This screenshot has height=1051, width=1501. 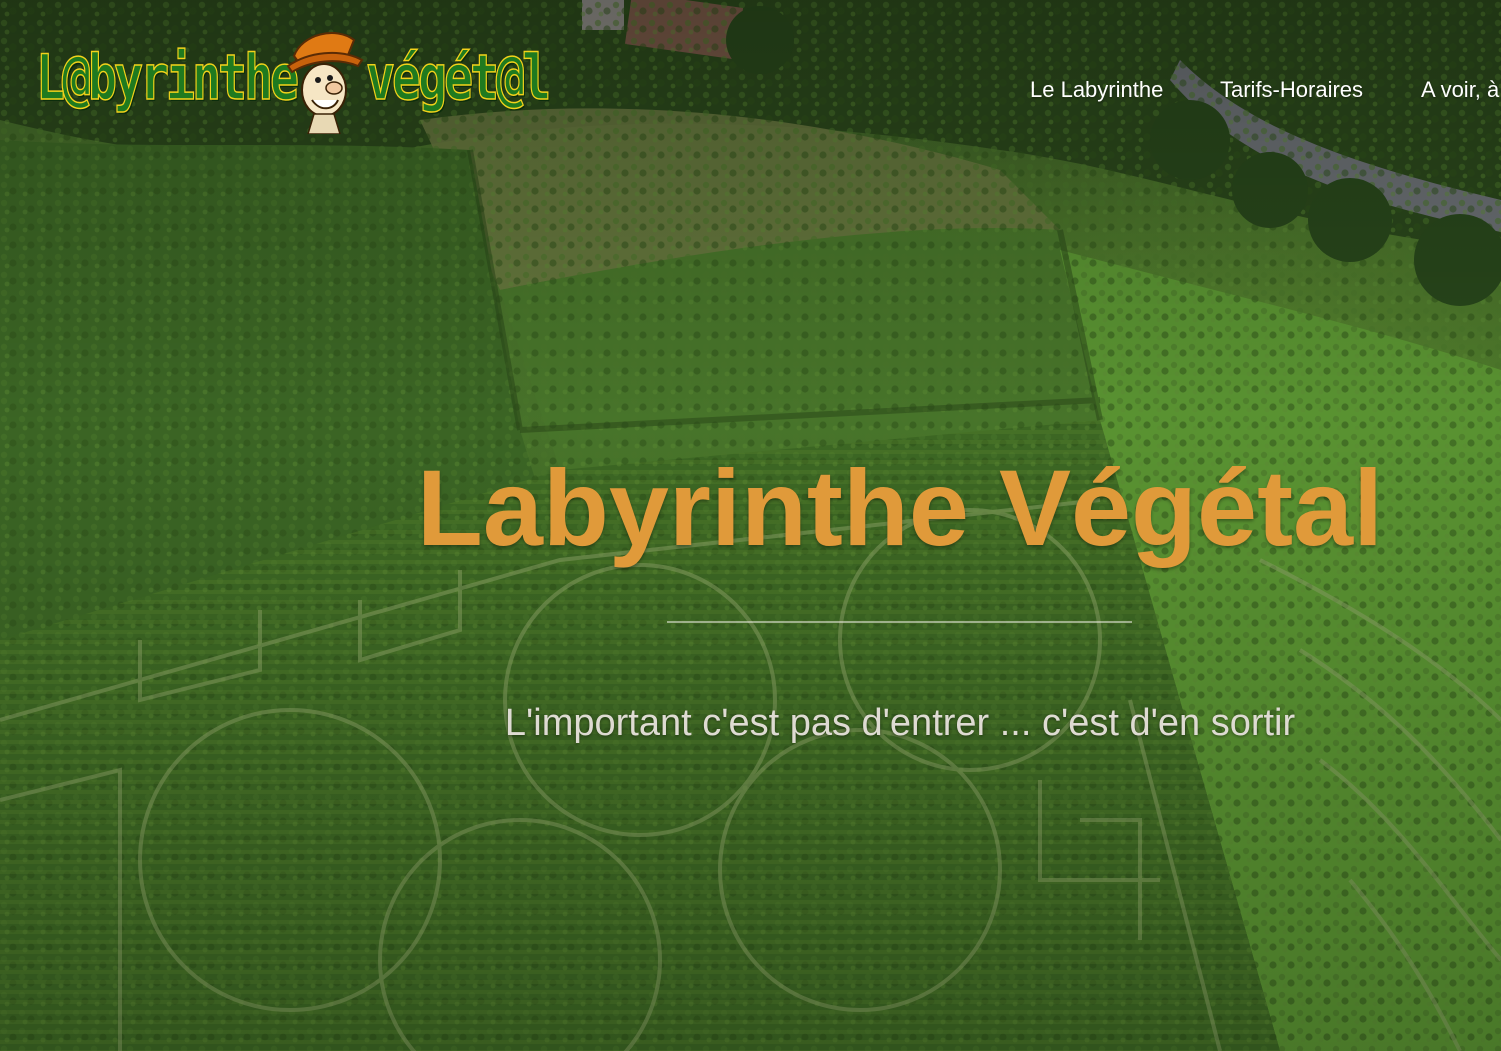 What do you see at coordinates (1096, 90) in the screenshot?
I see `nav-item-le-labyrinthe: Le Labyrinthe` at bounding box center [1096, 90].